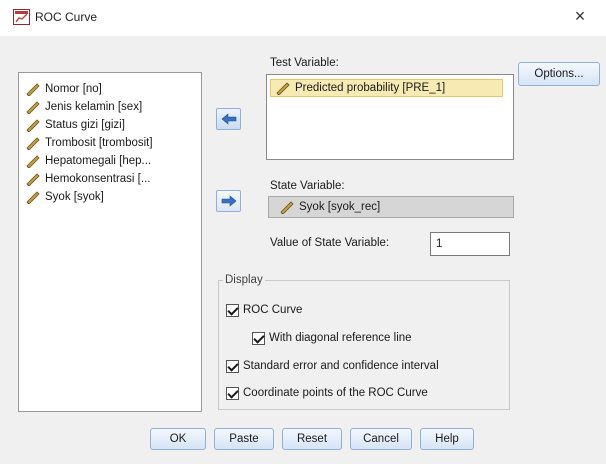 Image resolution: width=606 pixels, height=464 pixels. What do you see at coordinates (381, 439) in the screenshot?
I see `cancel-button: Cancel` at bounding box center [381, 439].